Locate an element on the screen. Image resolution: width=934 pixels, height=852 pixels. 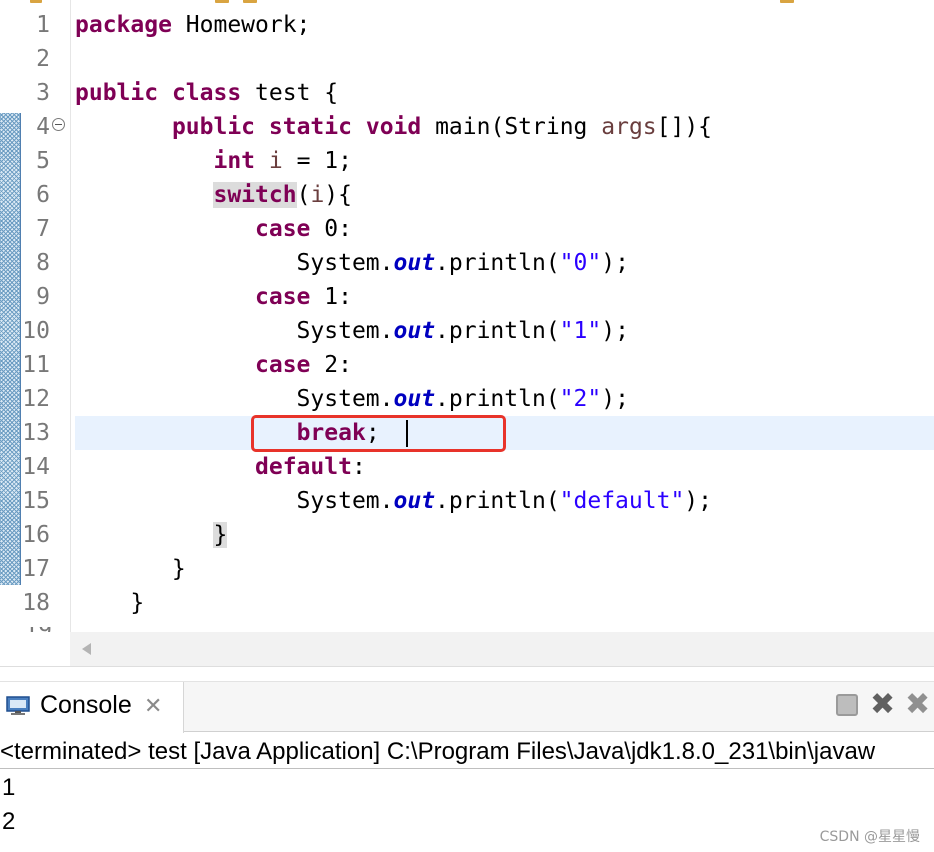
line-number: 13 is located at coordinates (36, 433).